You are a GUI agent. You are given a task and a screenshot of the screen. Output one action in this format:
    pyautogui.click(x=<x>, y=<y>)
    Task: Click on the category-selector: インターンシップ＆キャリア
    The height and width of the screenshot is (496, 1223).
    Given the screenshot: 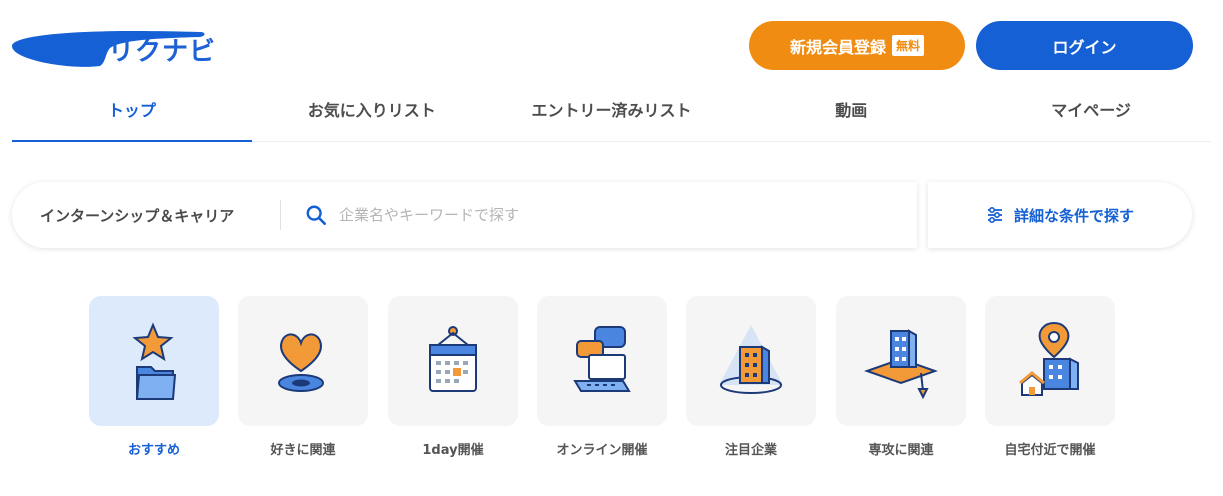 What is the action you would take?
    pyautogui.click(x=146, y=215)
    